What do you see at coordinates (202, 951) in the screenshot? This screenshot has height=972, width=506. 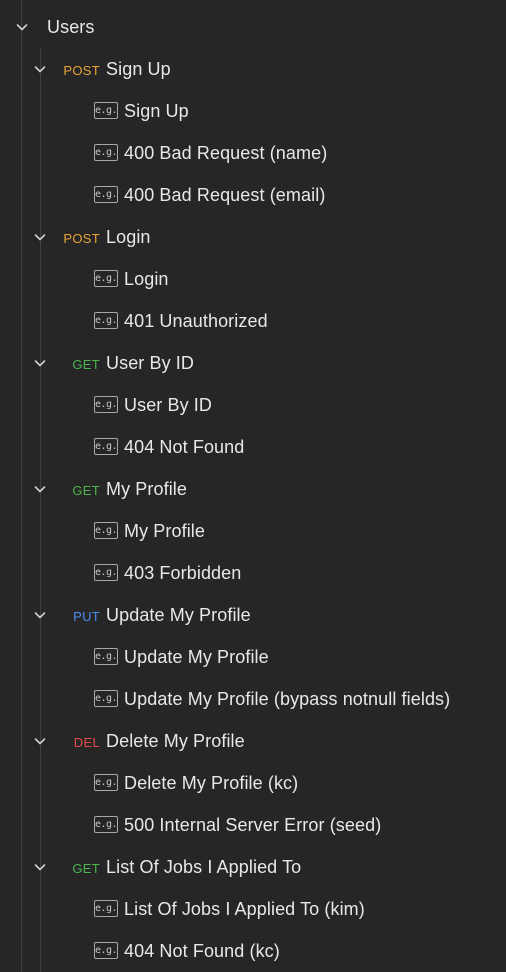 I see `example-name: 404 Not Found (kc)` at bounding box center [202, 951].